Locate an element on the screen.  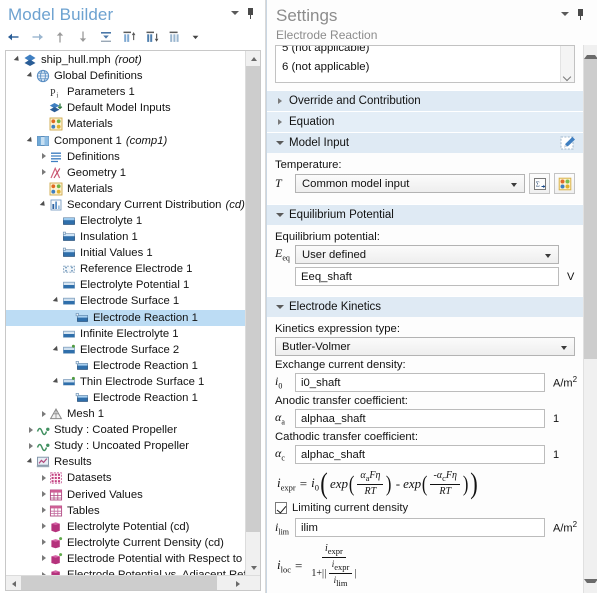
hscrollbar-thumb is located at coordinates (119, 583).